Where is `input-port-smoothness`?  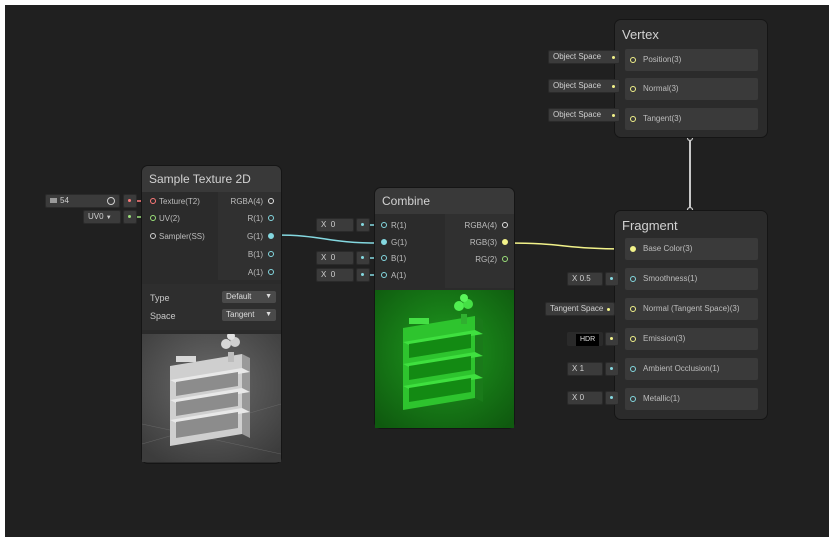 input-port-smoothness is located at coordinates (633, 279).